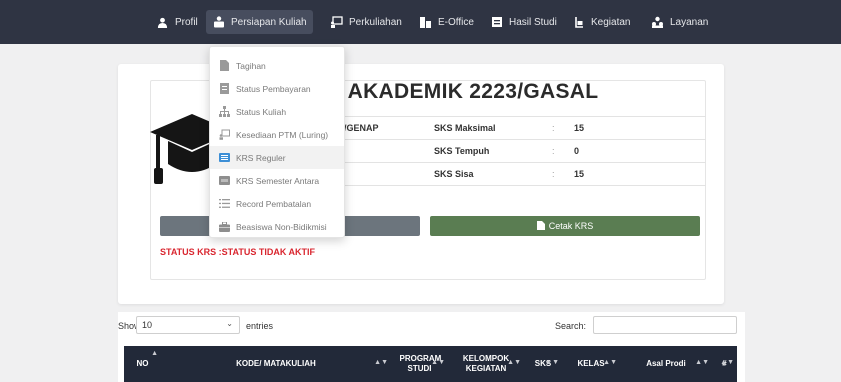 This screenshot has height=382, width=841. I want to click on nav-item-profil: Profil, so click(177, 22).